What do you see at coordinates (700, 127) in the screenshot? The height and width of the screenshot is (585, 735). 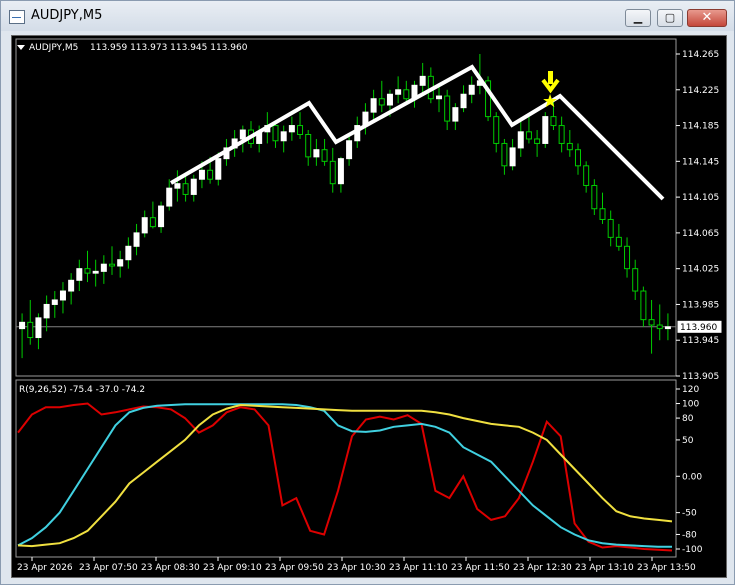 I see `price-tick-label: 114.185` at bounding box center [700, 127].